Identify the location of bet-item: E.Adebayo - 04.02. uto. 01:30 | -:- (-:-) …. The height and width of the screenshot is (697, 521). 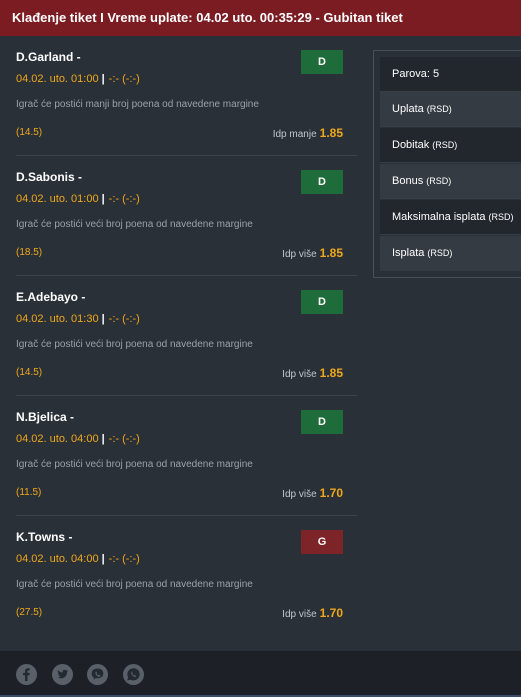
(186, 336).